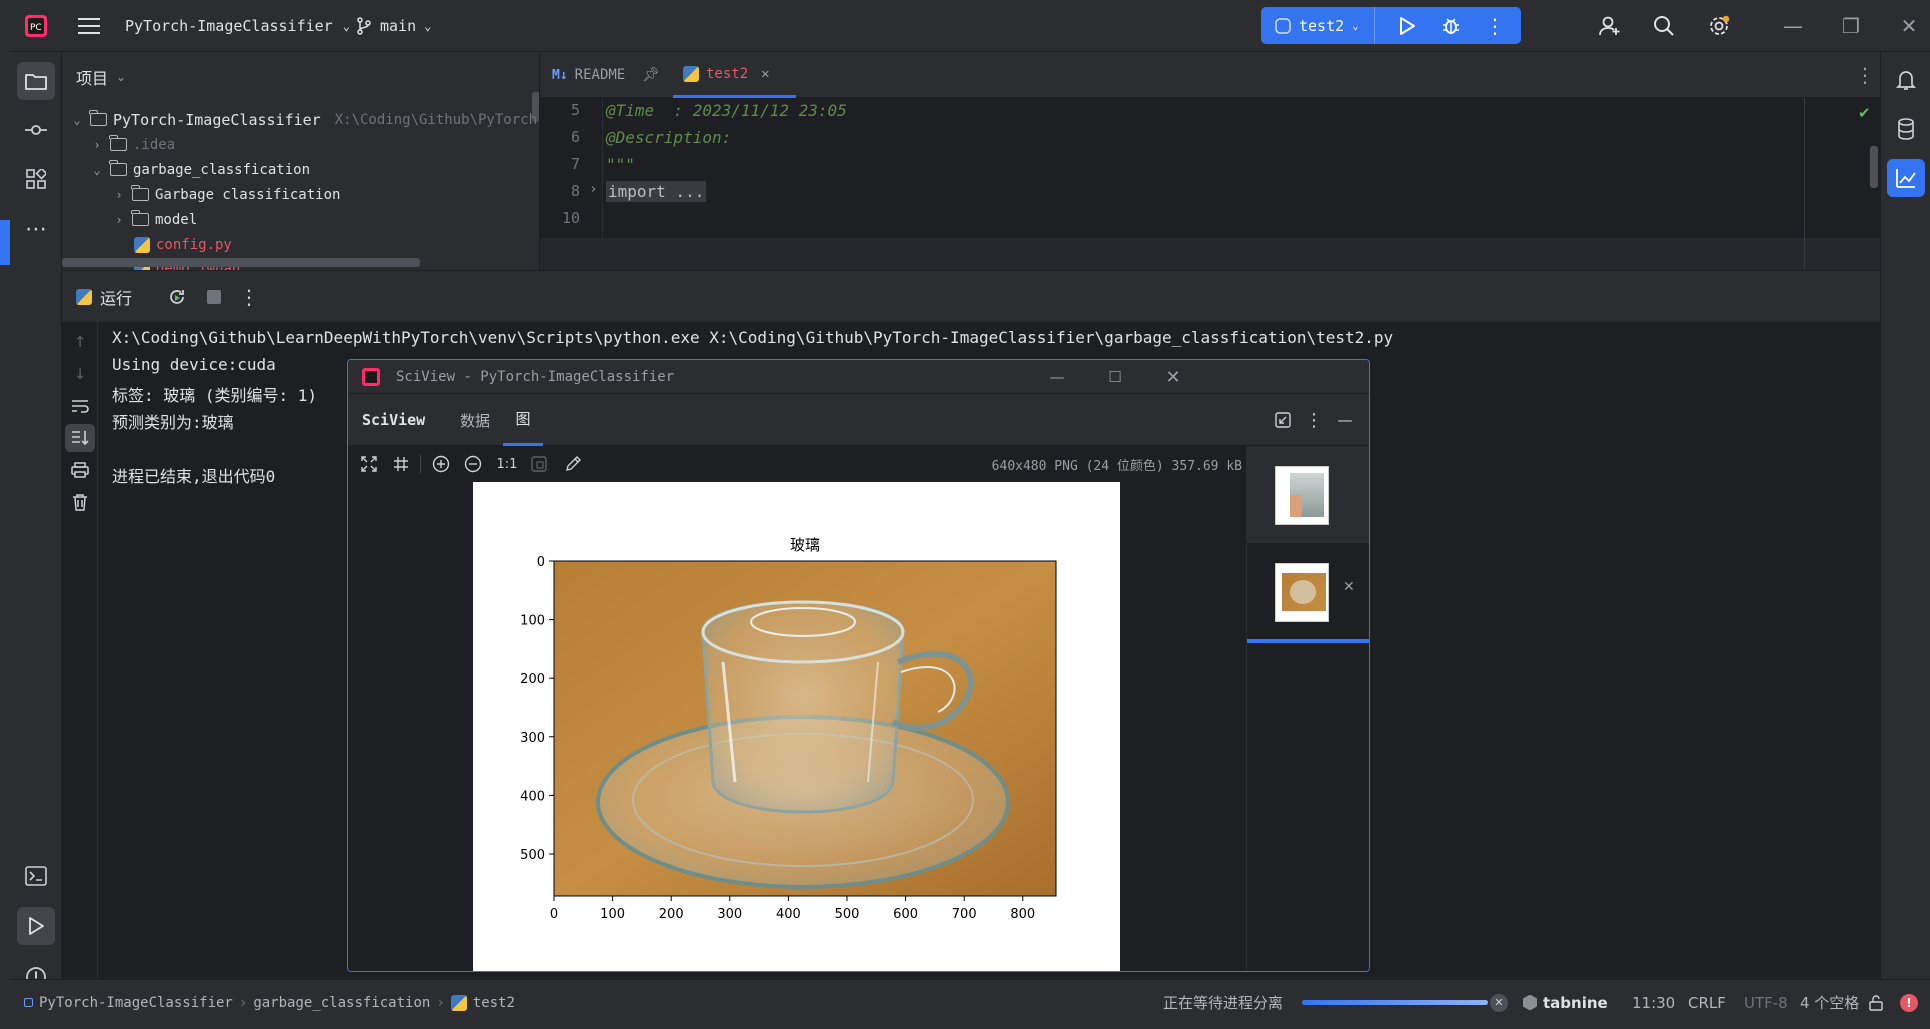 The width and height of the screenshot is (1930, 1029). Describe the element at coordinates (136, 1003) in the screenshot. I see `breadcrumb-item: PyTorch-ImageClassifier` at that location.